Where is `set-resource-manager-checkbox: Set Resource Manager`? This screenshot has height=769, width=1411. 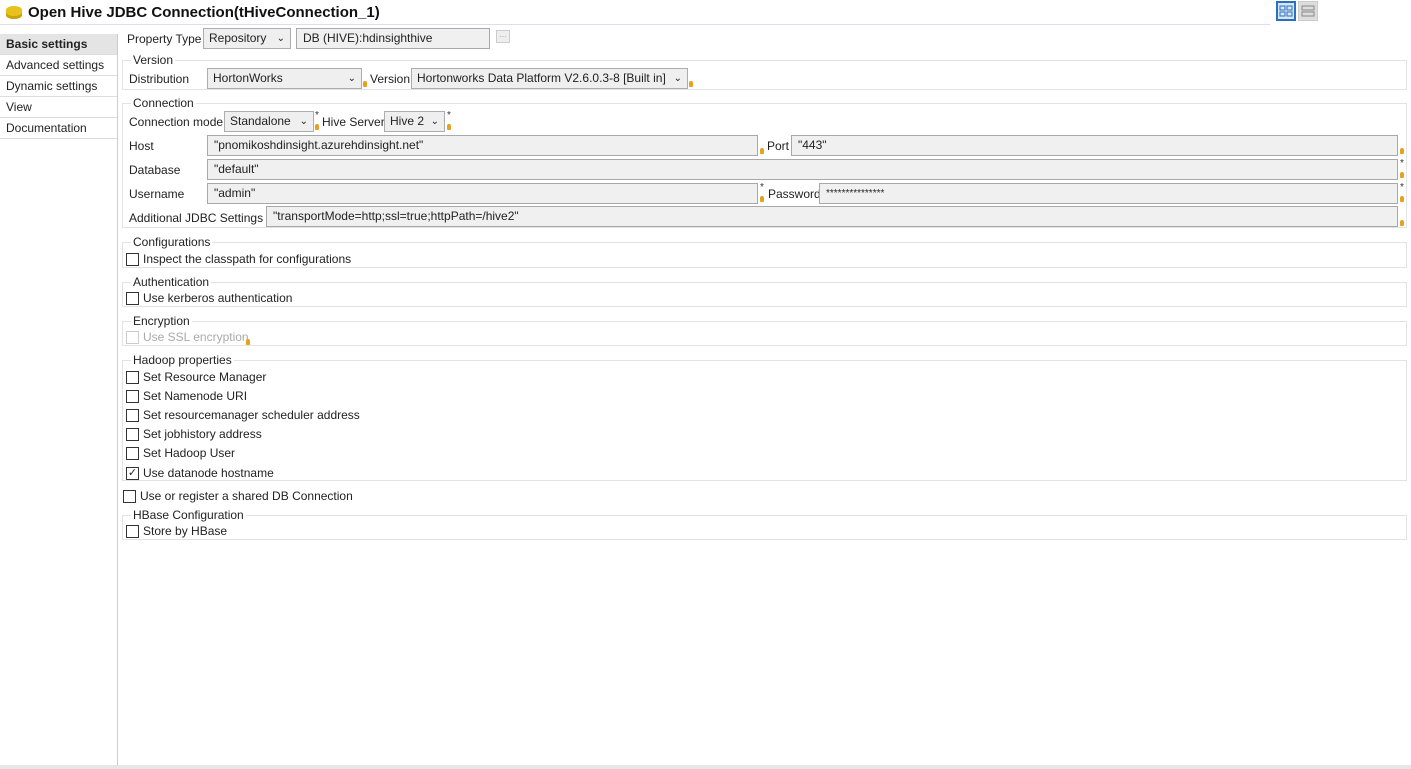 set-resource-manager-checkbox: Set Resource Manager is located at coordinates (196, 377).